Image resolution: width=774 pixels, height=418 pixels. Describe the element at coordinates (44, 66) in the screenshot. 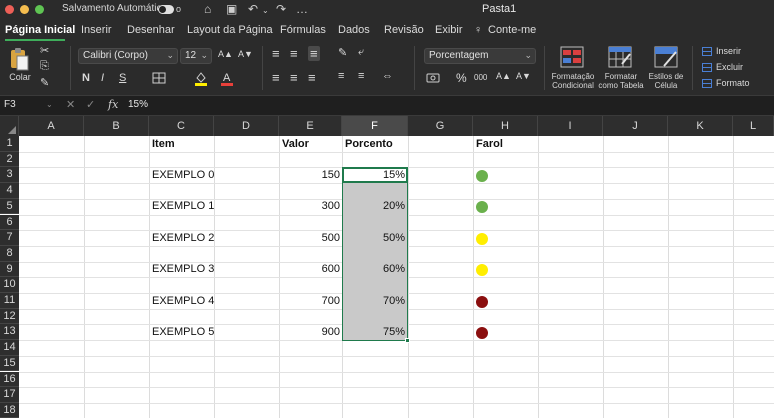

I see `copy-icon: ⎘` at that location.